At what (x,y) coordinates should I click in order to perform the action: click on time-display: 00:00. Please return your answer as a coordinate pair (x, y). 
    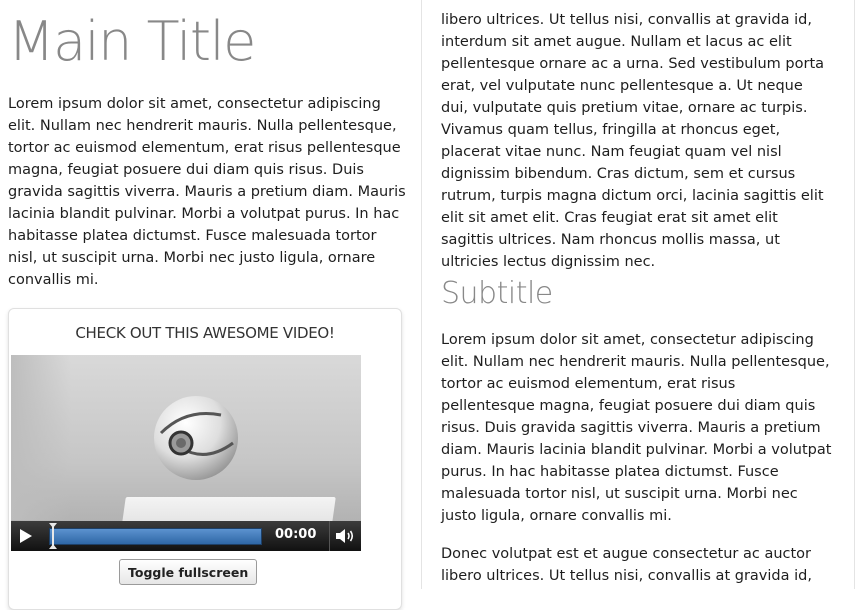
    Looking at the image, I should click on (296, 534).